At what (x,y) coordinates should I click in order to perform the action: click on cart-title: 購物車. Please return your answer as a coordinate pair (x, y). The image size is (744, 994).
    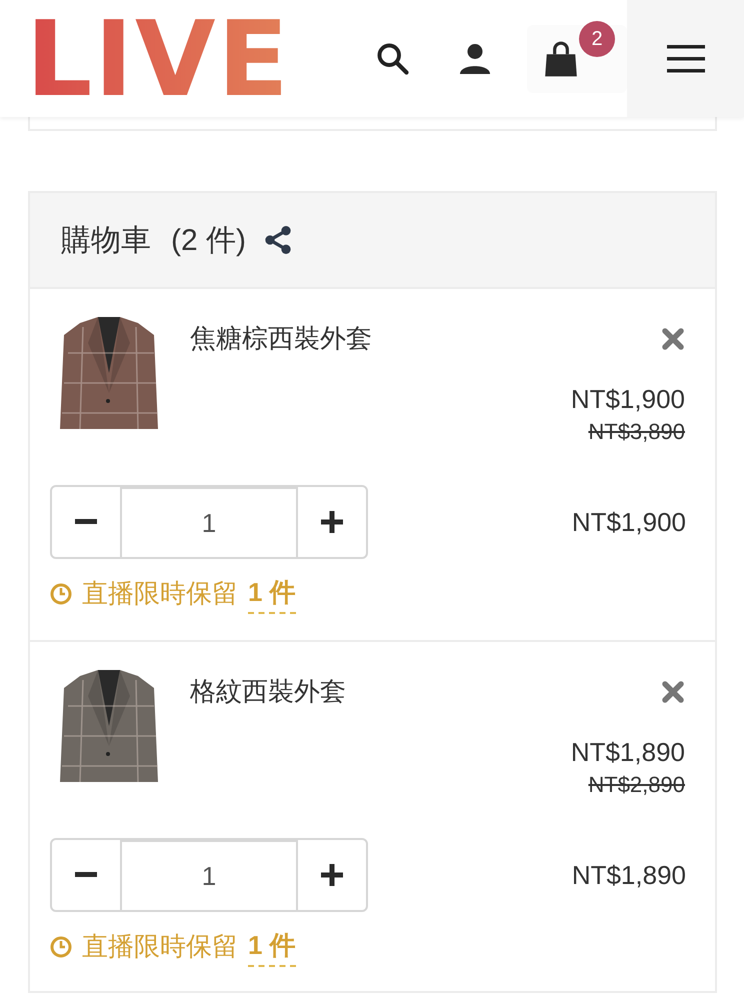
    Looking at the image, I should click on (106, 240).